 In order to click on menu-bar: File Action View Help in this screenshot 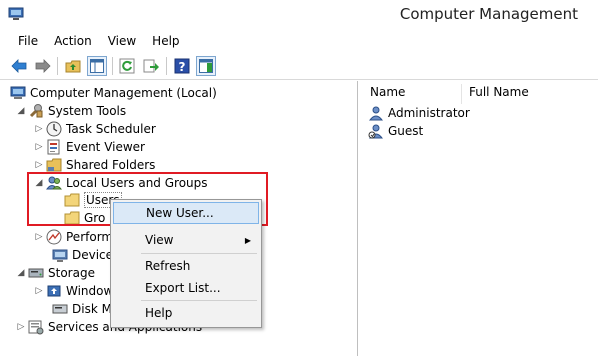, I will do `click(299, 41)`.